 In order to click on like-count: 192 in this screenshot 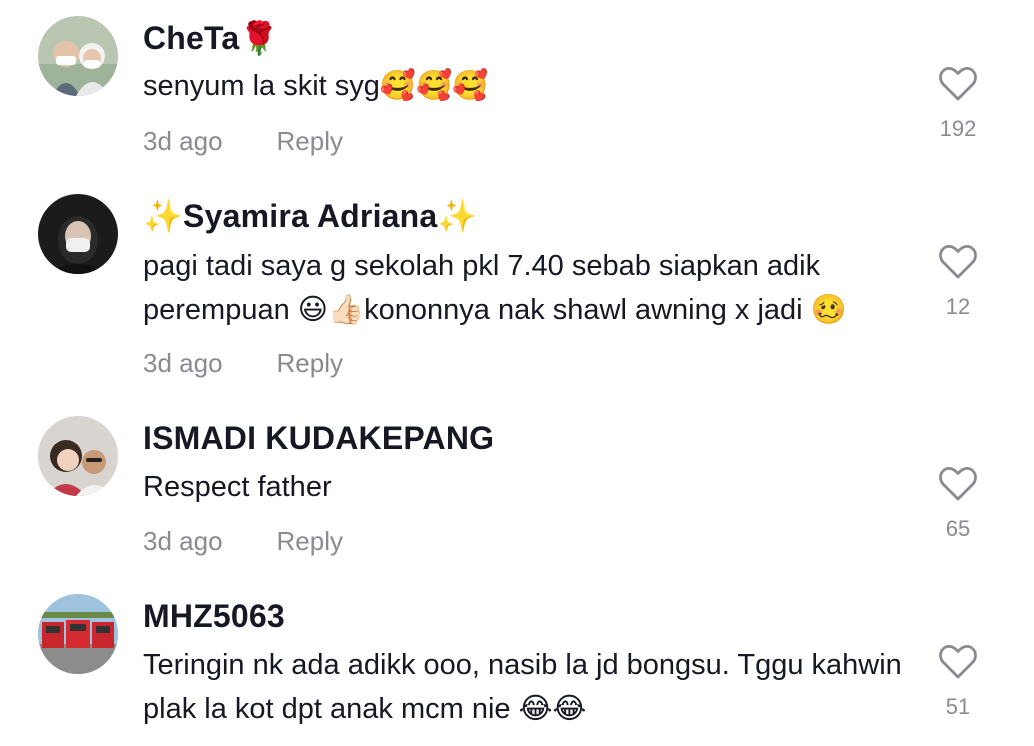, I will do `click(958, 128)`.